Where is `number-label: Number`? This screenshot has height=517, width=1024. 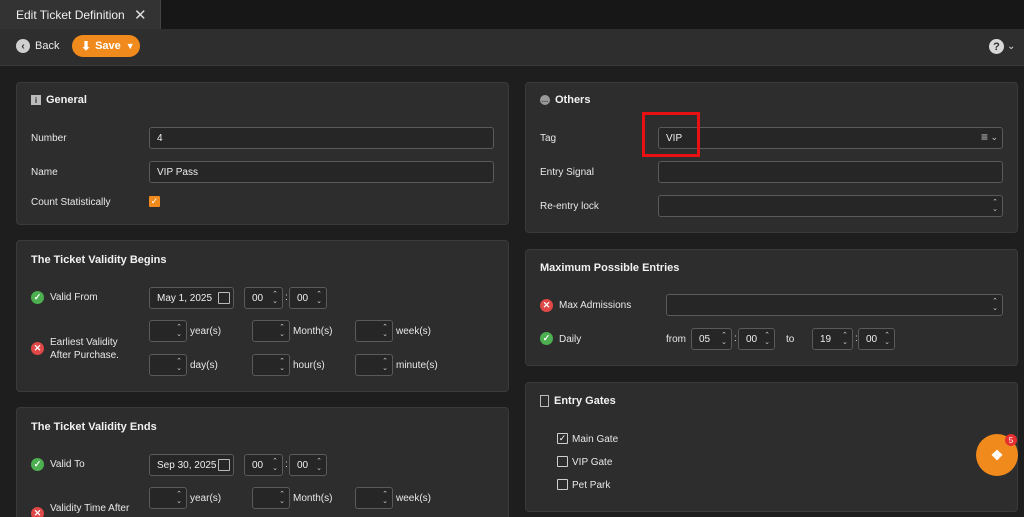
number-label: Number is located at coordinates (49, 138).